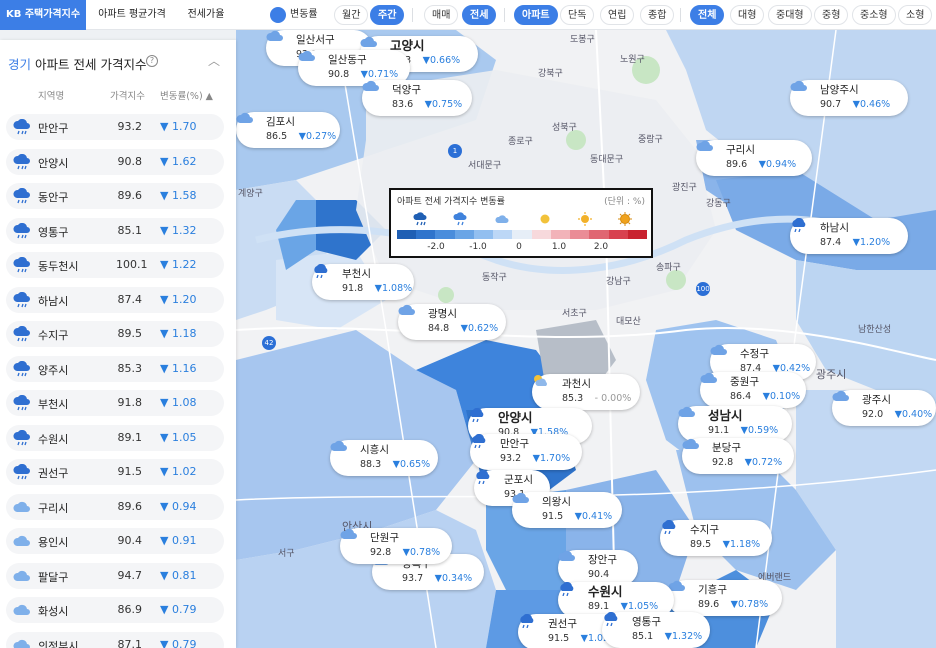 The height and width of the screenshot is (648, 936). What do you see at coordinates (656, 630) in the screenshot?
I see `region-bubble-yeongtong: 영통구 85.1 ▼1.32%` at bounding box center [656, 630].